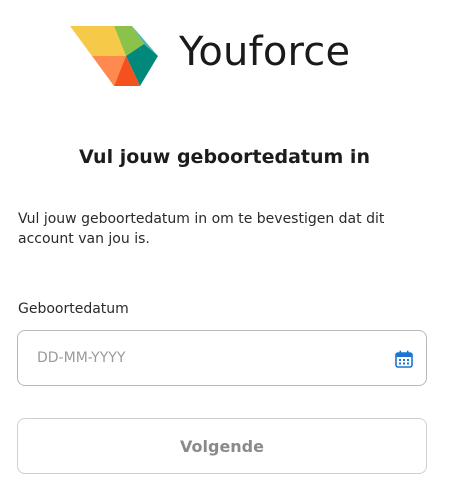  Describe the element at coordinates (404, 359) in the screenshot. I see `calendar-icon` at that location.